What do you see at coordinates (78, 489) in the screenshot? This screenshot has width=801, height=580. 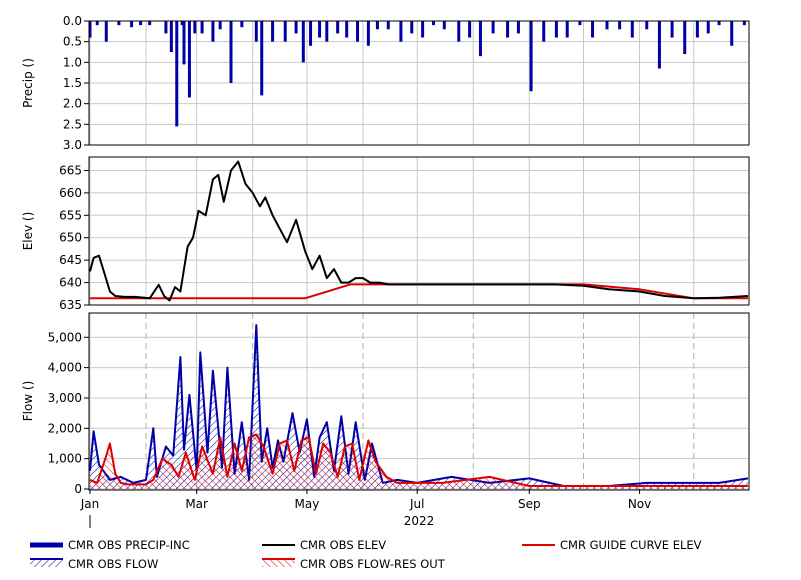 I see `flow-tick-label: 0` at bounding box center [78, 489].